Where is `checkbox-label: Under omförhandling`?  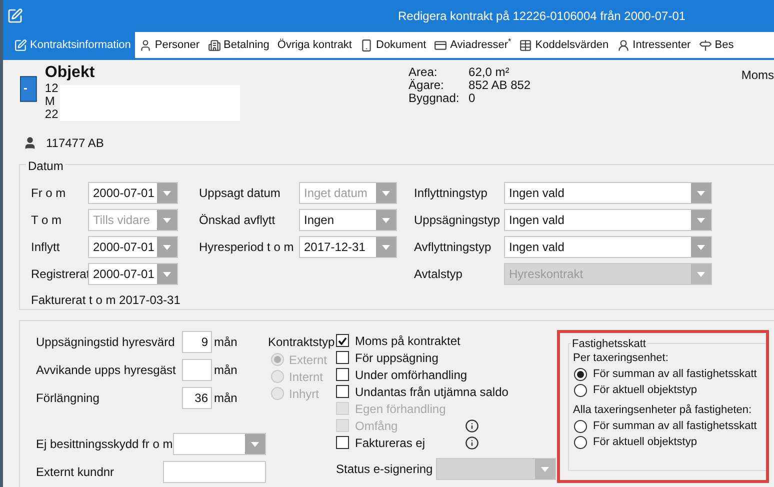 checkbox-label: Under omförhandling is located at coordinates (411, 375).